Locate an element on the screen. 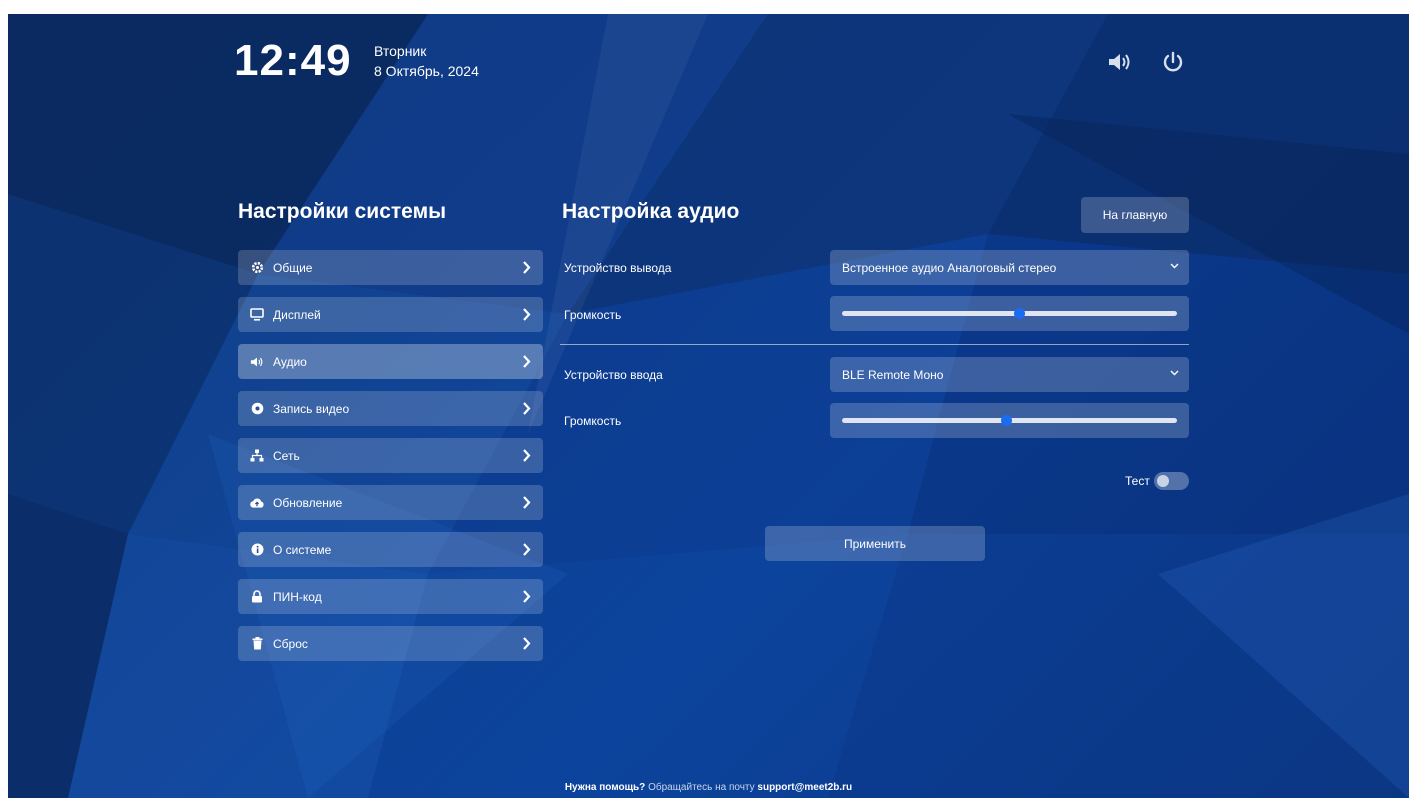  menu-item-audio: Аудио is located at coordinates (390, 361).